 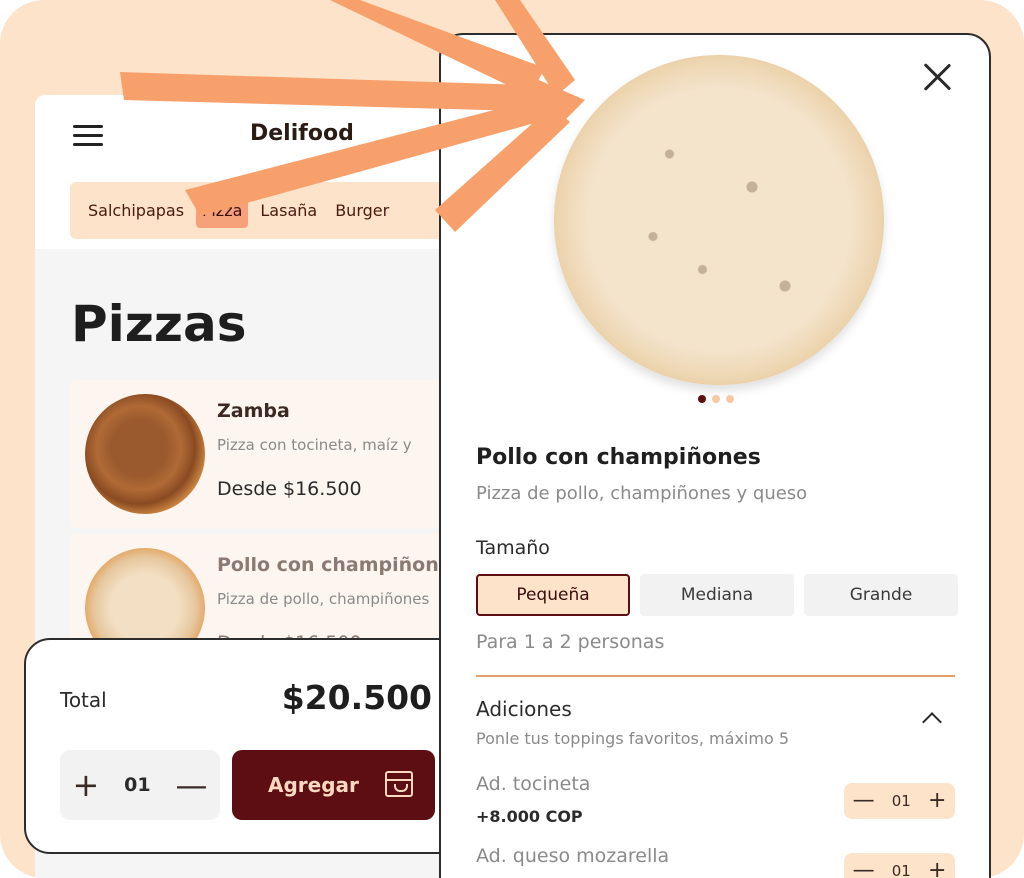 What do you see at coordinates (314, 445) in the screenshot?
I see `product-description: Pizza con tocineta, maíz y` at bounding box center [314, 445].